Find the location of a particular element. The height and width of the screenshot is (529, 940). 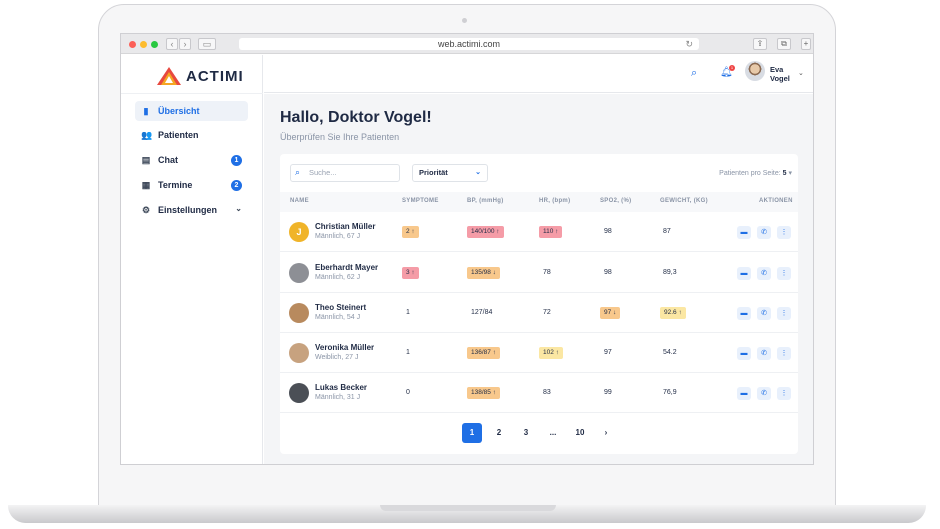

termine-badge: 2 is located at coordinates (236, 185).